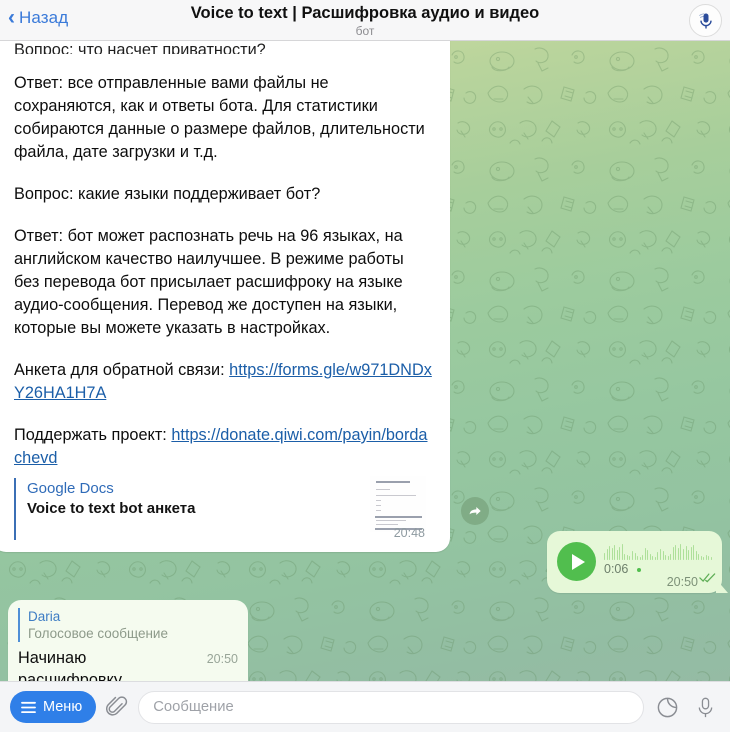 Image resolution: width=730 pixels, height=732 pixels. Describe the element at coordinates (44, 17) in the screenshot. I see `back-button-label: Назад` at that location.